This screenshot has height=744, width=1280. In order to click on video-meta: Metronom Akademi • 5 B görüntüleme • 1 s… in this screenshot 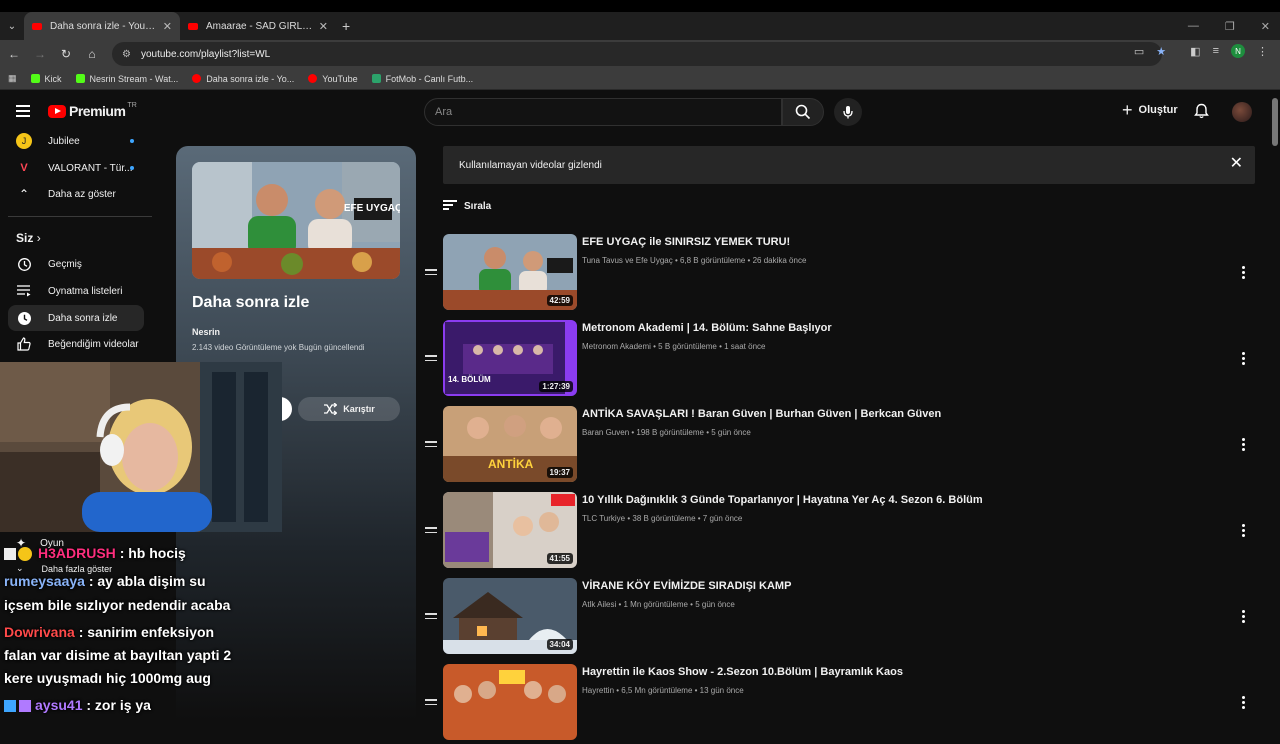, I will do `click(674, 346)`.